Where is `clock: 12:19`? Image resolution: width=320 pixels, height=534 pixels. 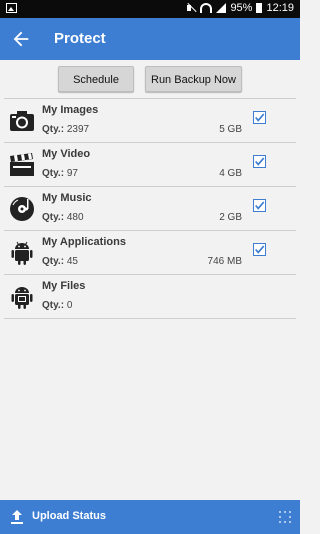
clock: 12:19 is located at coordinates (280, 8).